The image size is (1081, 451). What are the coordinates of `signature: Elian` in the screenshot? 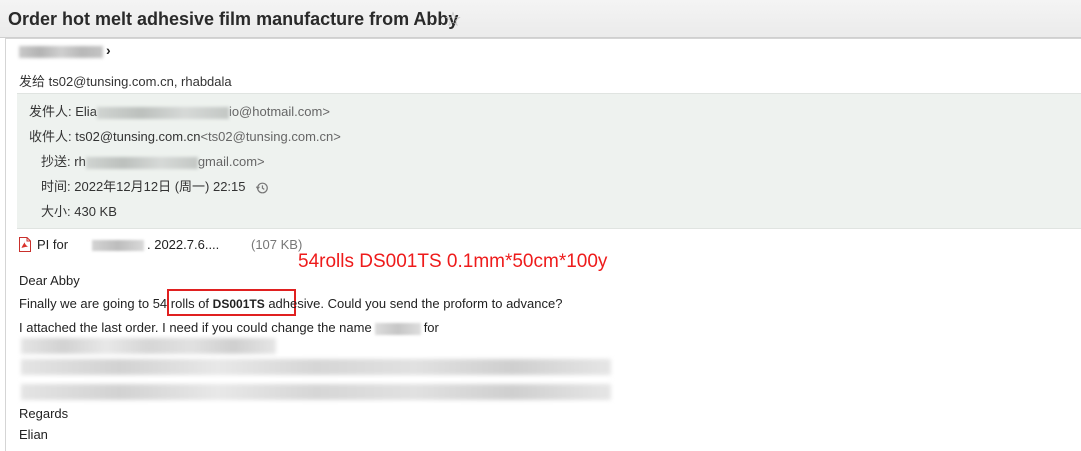 It's located at (33, 434).